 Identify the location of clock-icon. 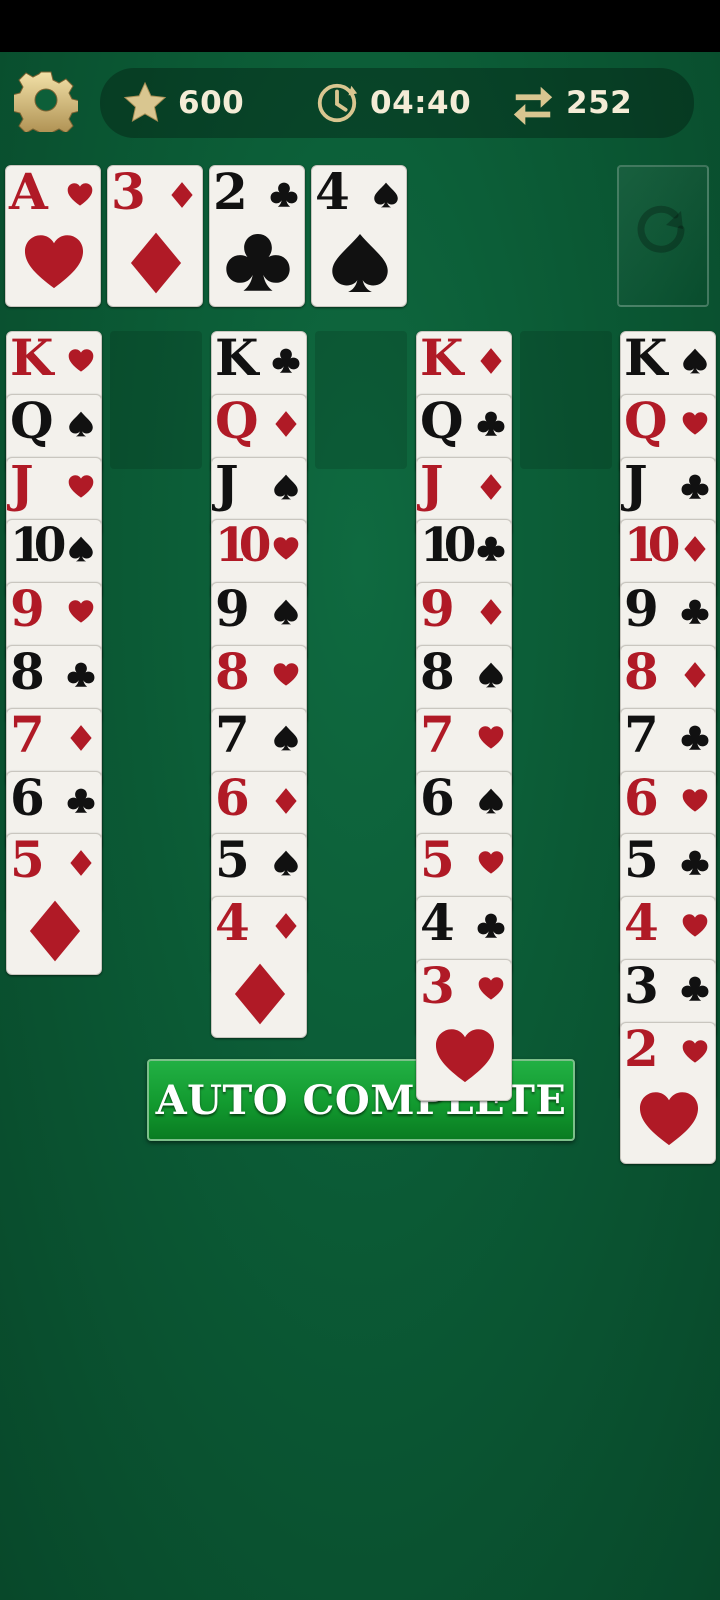
(337, 103).